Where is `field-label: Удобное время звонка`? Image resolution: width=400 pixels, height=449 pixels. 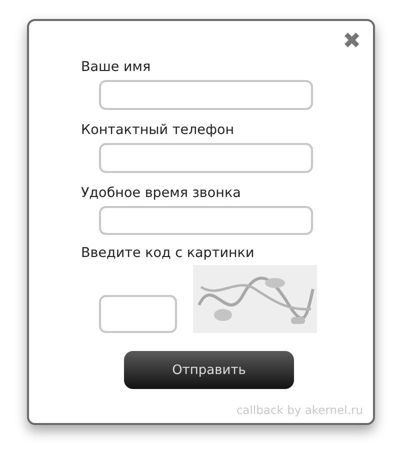
field-label: Удобное время звонка is located at coordinates (161, 192).